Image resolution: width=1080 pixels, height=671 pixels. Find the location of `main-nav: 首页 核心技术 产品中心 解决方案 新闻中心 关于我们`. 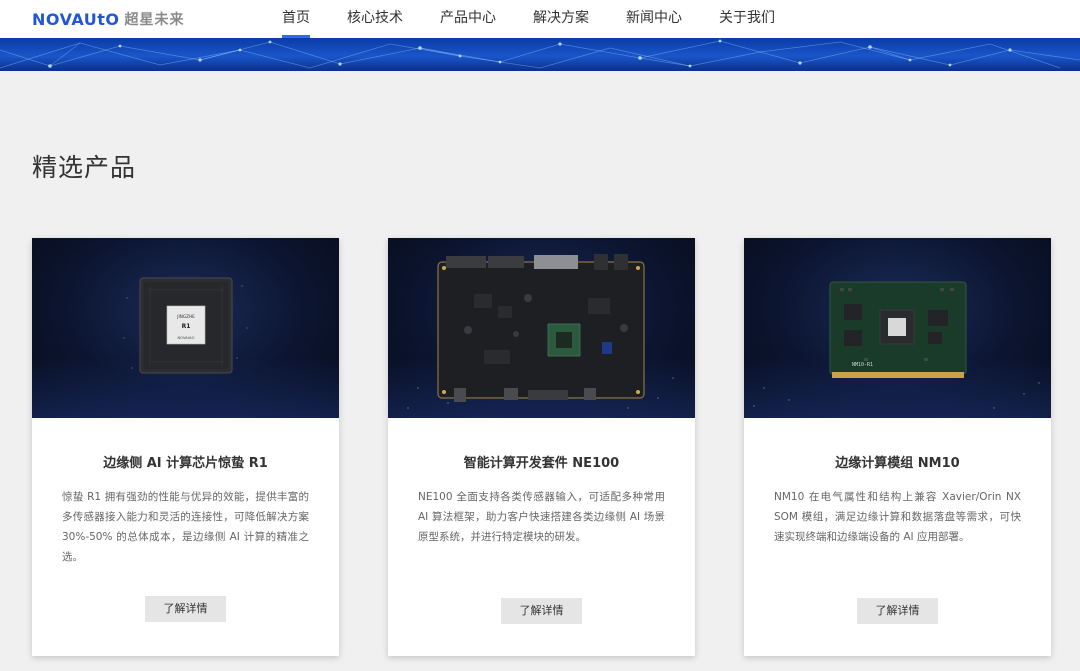

main-nav: 首页 核心技术 产品中心 解决方案 新闻中心 关于我们 is located at coordinates (547, 19).